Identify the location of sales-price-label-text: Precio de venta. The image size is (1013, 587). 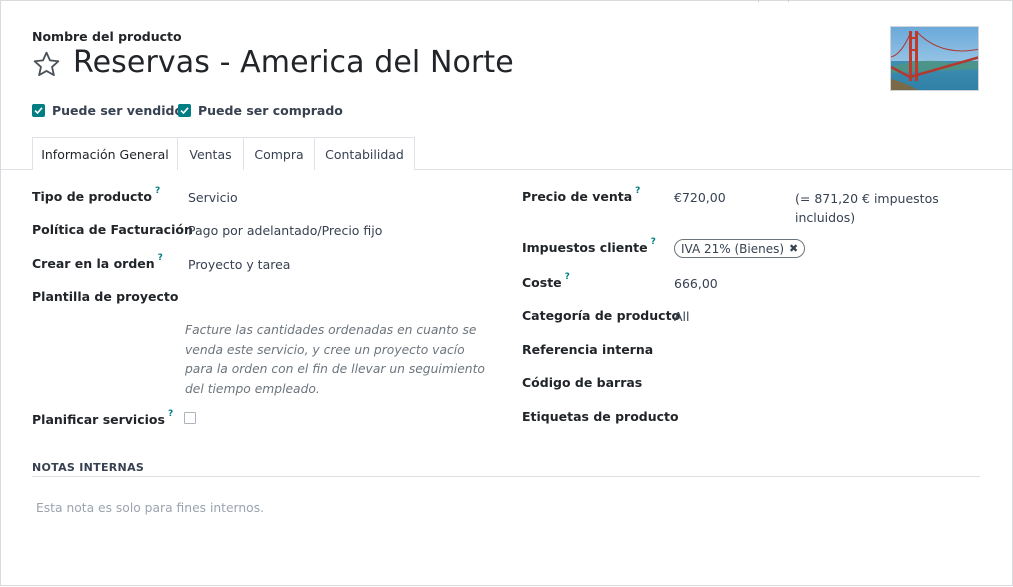
(577, 196).